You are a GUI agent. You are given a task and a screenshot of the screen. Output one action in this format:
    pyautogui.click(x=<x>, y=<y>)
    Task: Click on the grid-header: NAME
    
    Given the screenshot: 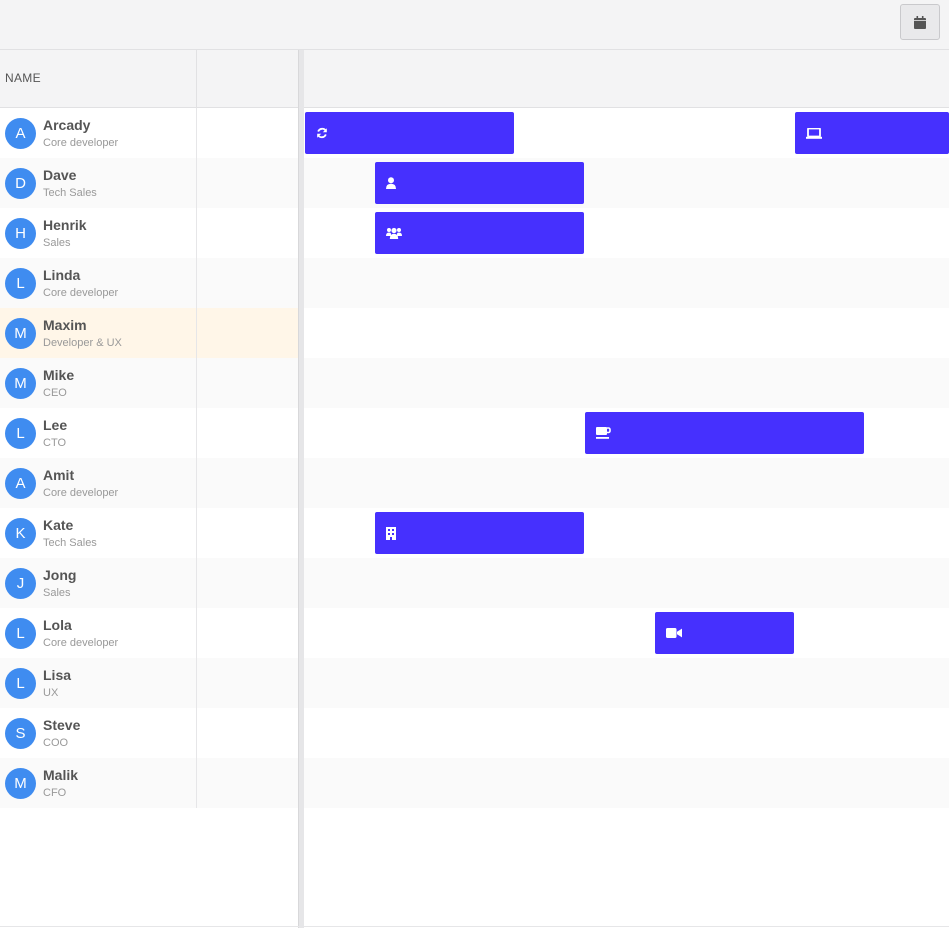 What is the action you would take?
    pyautogui.click(x=149, y=79)
    